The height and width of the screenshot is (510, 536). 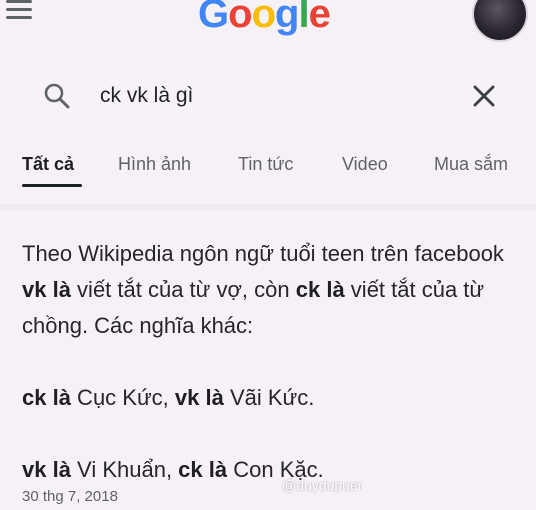 I want to click on snippet-text: viết tắt của từ vợ, còn, so click(x=183, y=289).